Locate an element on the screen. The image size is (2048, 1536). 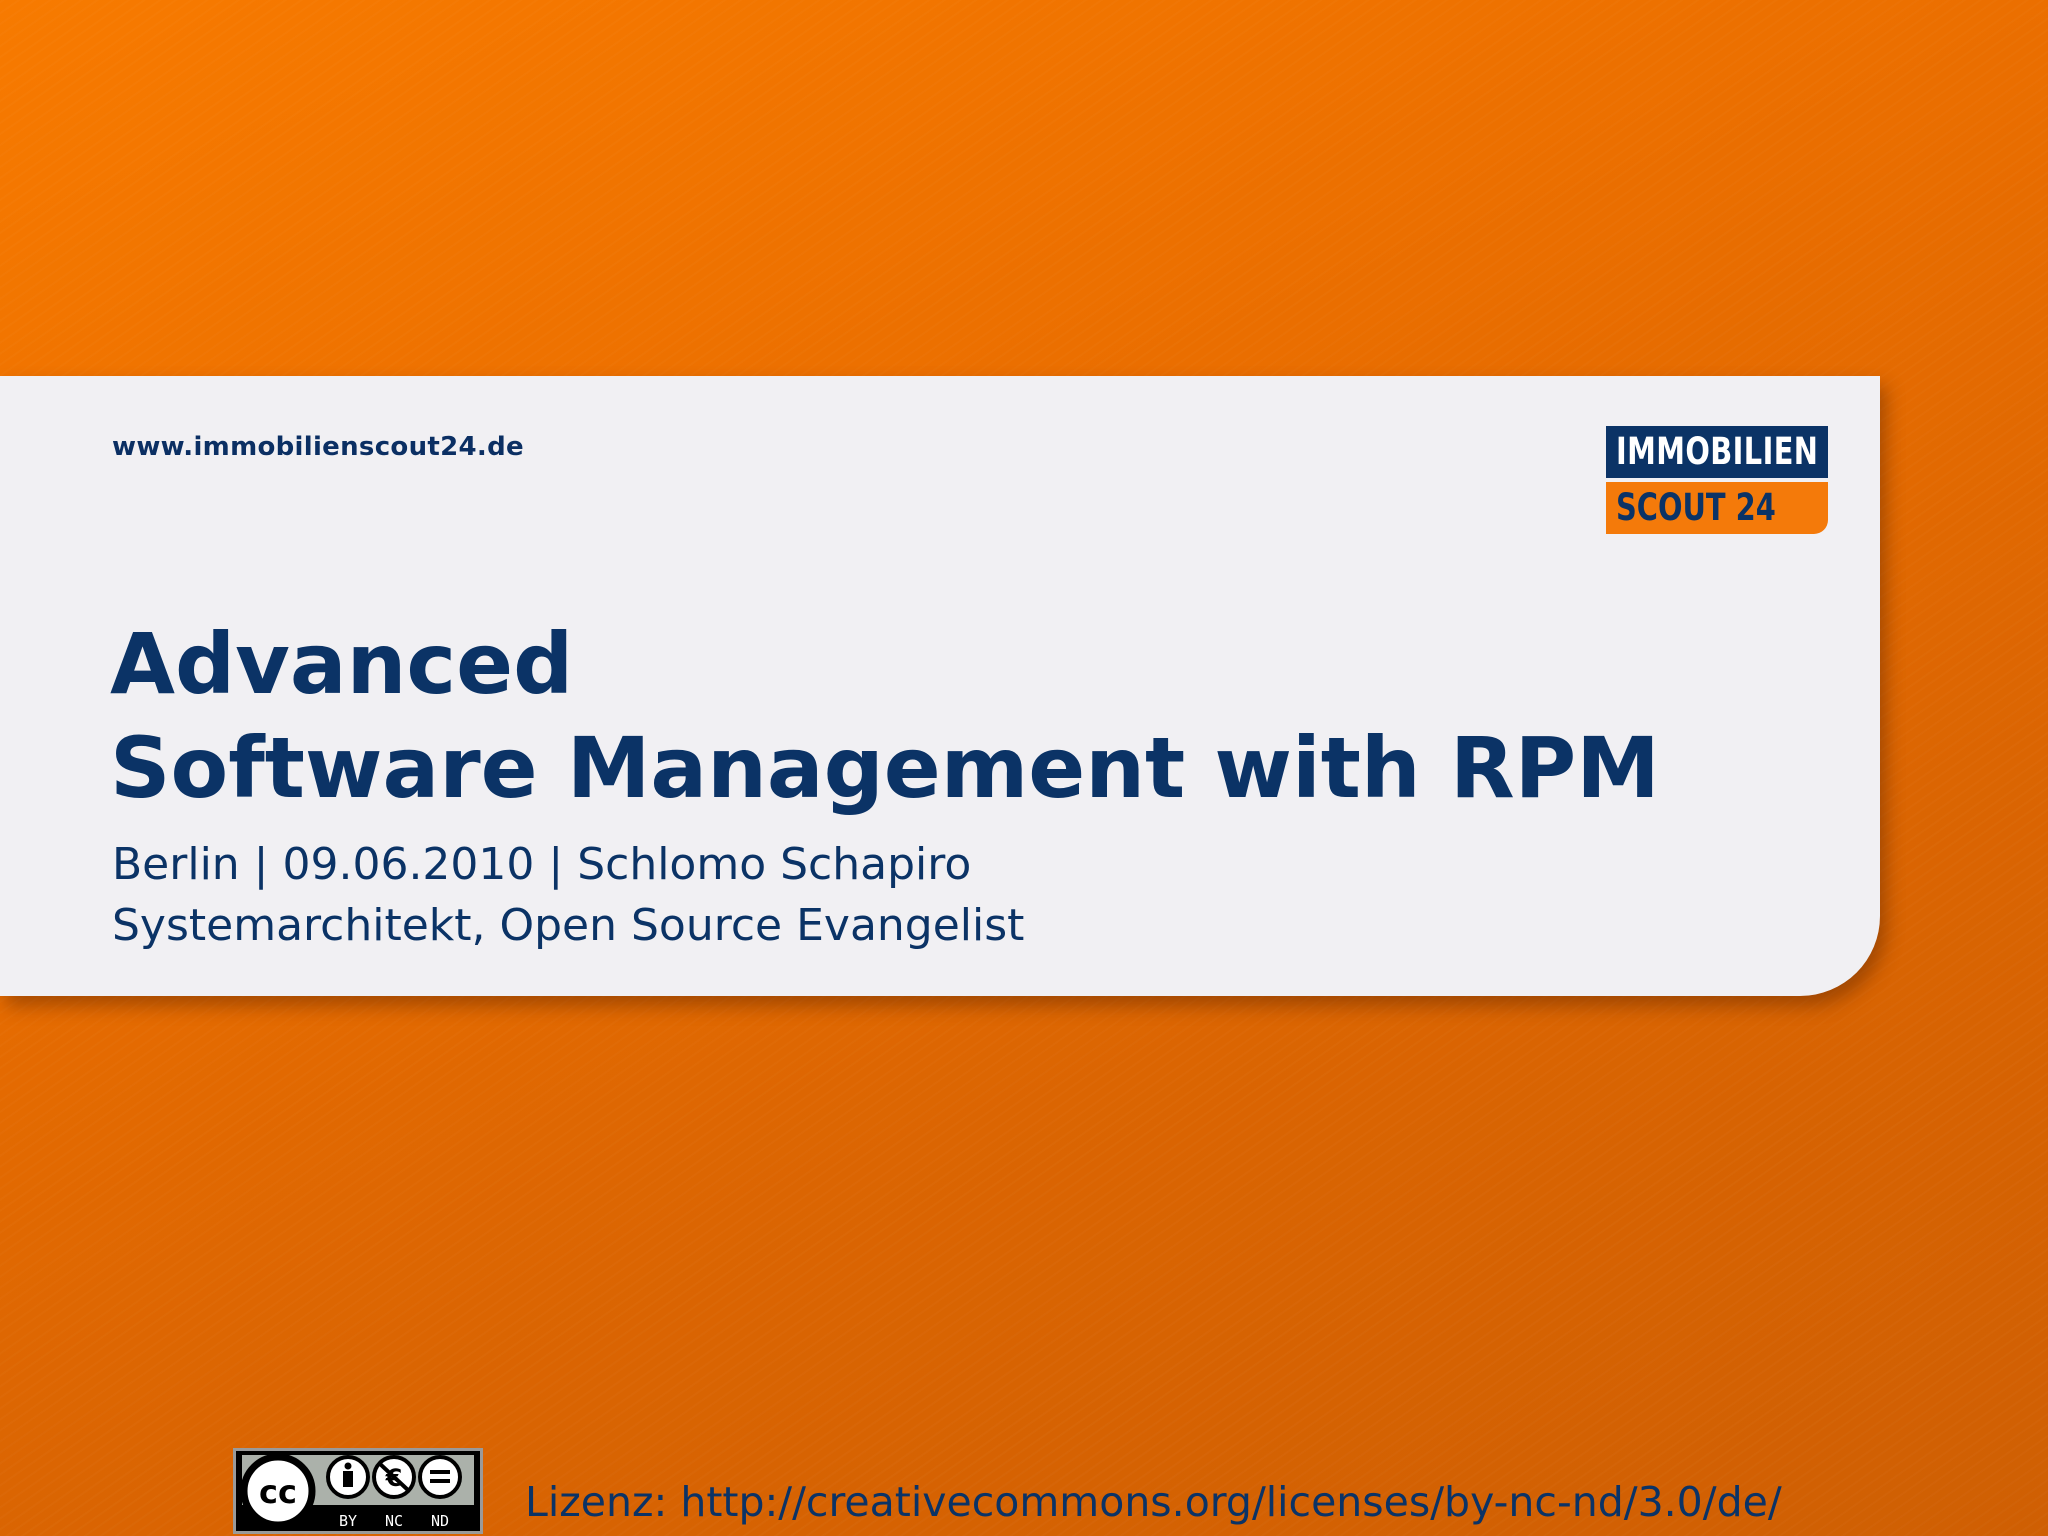
attribution-icon is located at coordinates (348, 1477).